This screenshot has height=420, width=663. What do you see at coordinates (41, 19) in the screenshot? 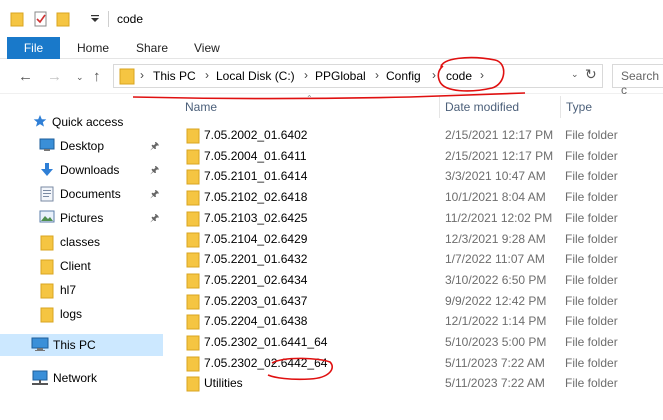
I see `properties-icon` at bounding box center [41, 19].